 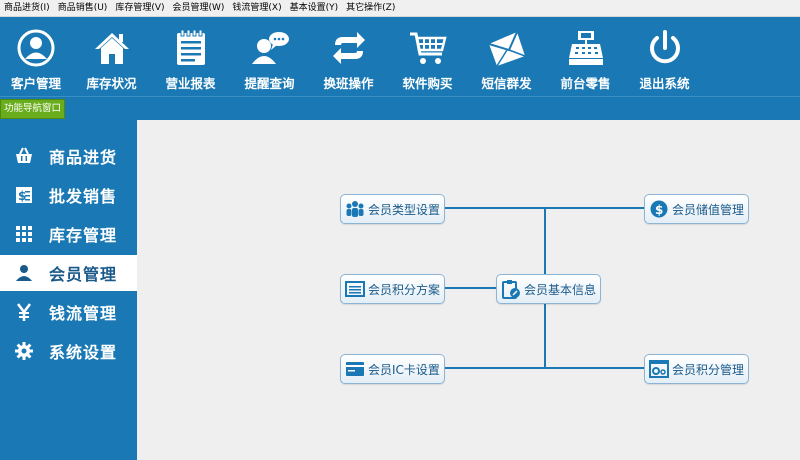 I want to click on menu-item-member: 会员管理(W), so click(x=199, y=8).